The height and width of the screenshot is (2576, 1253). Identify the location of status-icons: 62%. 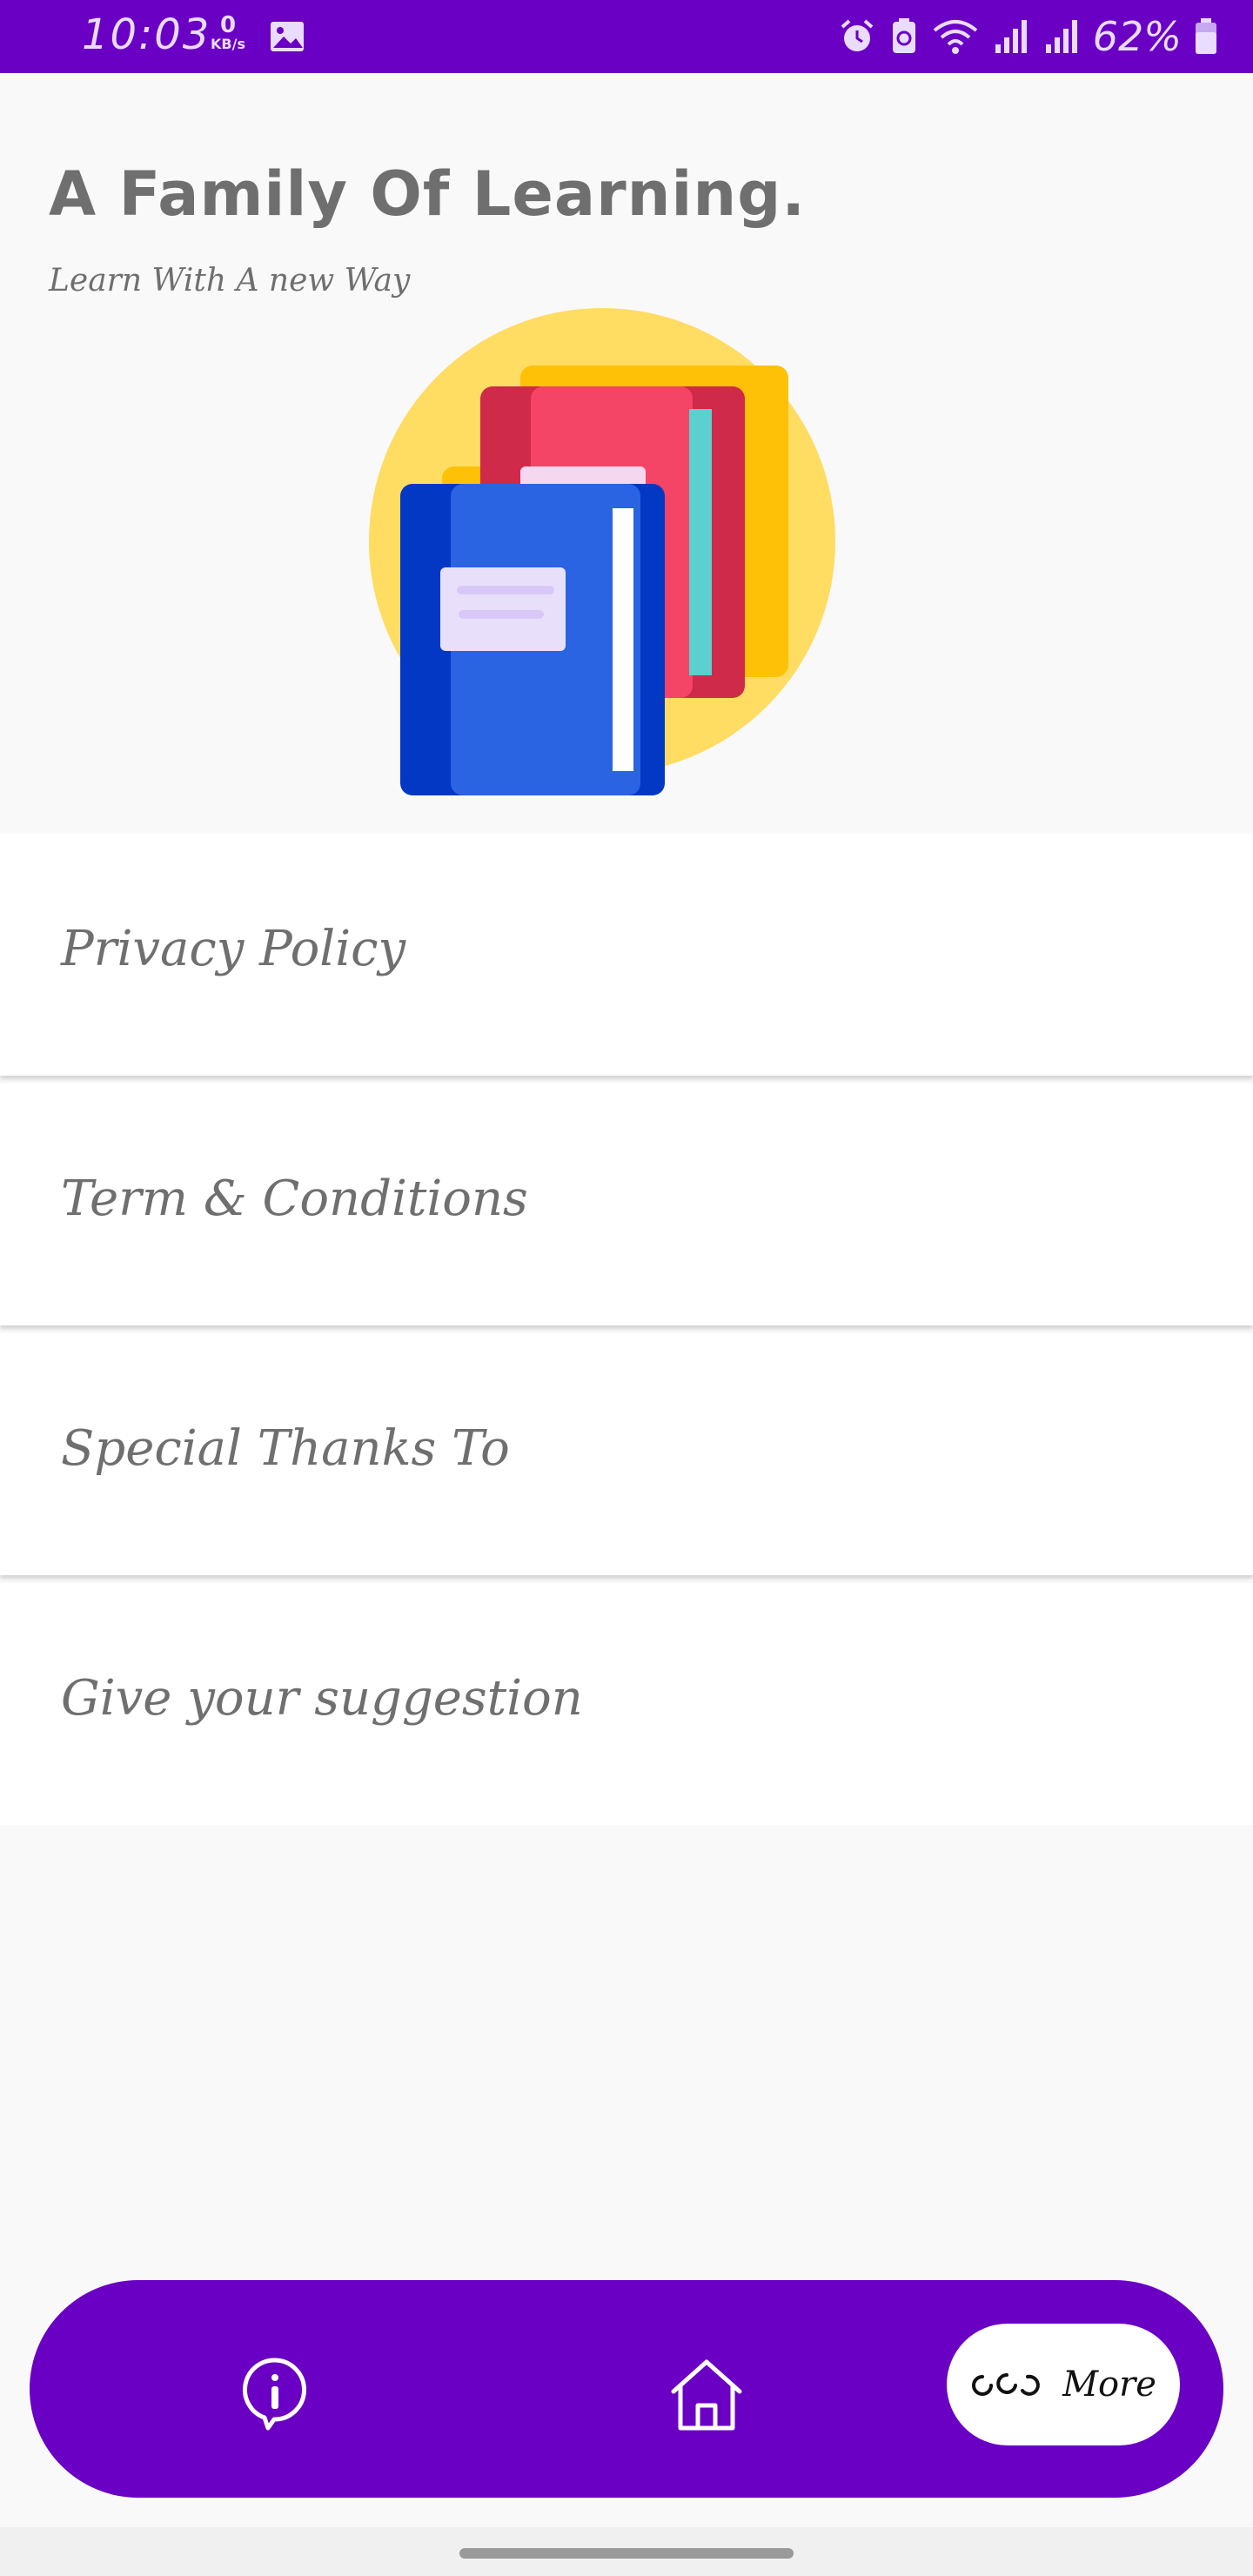
(1027, 37).